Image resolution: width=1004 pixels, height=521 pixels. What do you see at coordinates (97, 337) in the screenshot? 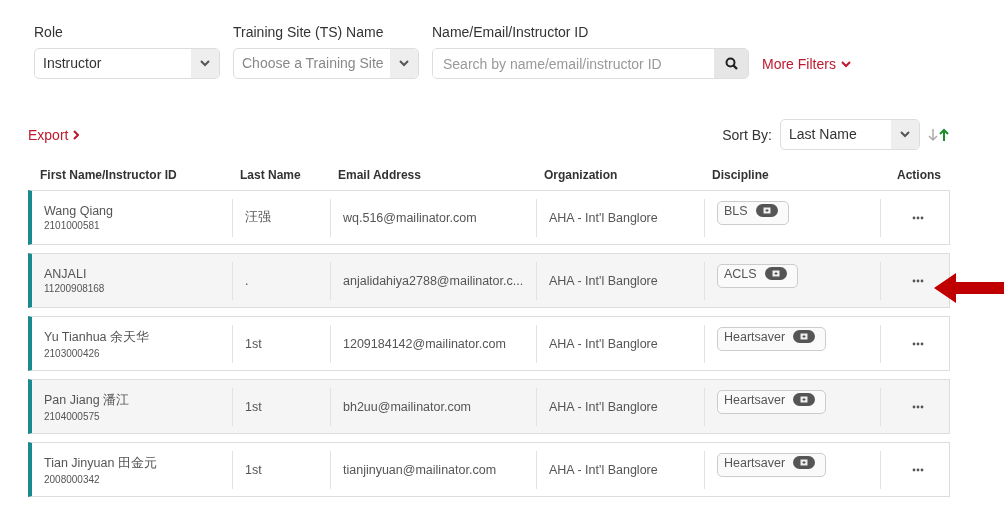
I see `first-name: Yu Tianhua 余天华` at bounding box center [97, 337].